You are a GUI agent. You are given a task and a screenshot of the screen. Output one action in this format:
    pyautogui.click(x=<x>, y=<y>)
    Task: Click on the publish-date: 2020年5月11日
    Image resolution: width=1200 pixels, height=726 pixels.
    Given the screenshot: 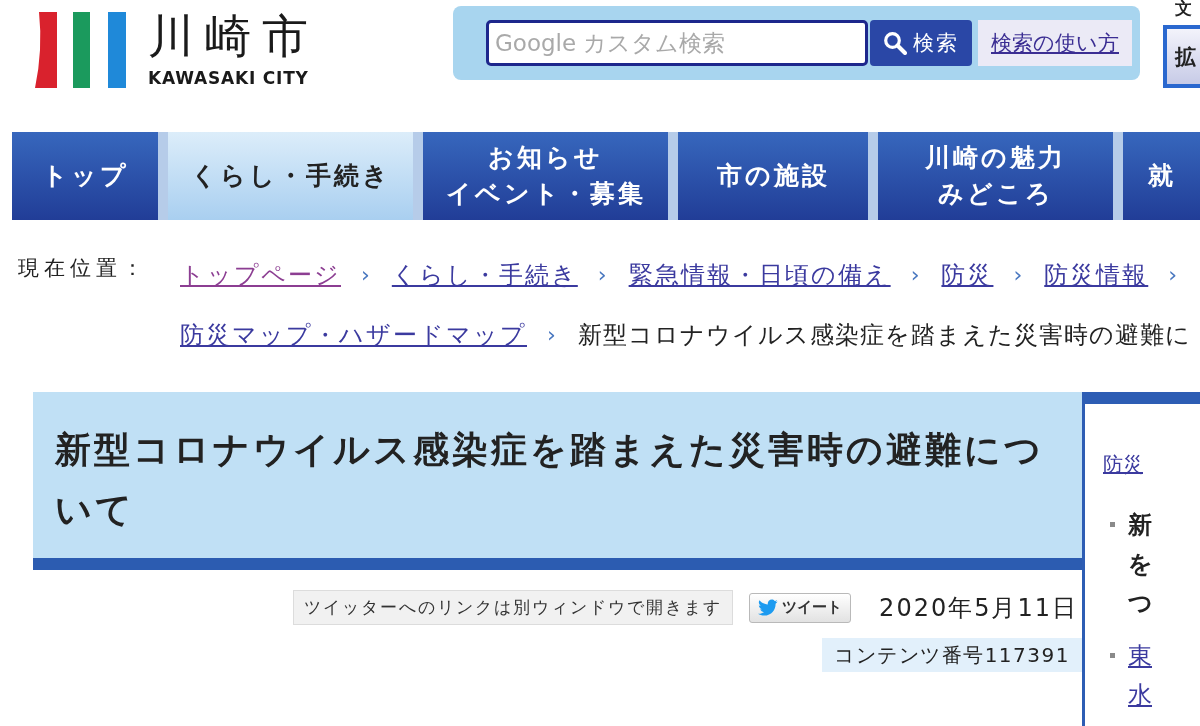 What is the action you would take?
    pyautogui.click(x=978, y=608)
    